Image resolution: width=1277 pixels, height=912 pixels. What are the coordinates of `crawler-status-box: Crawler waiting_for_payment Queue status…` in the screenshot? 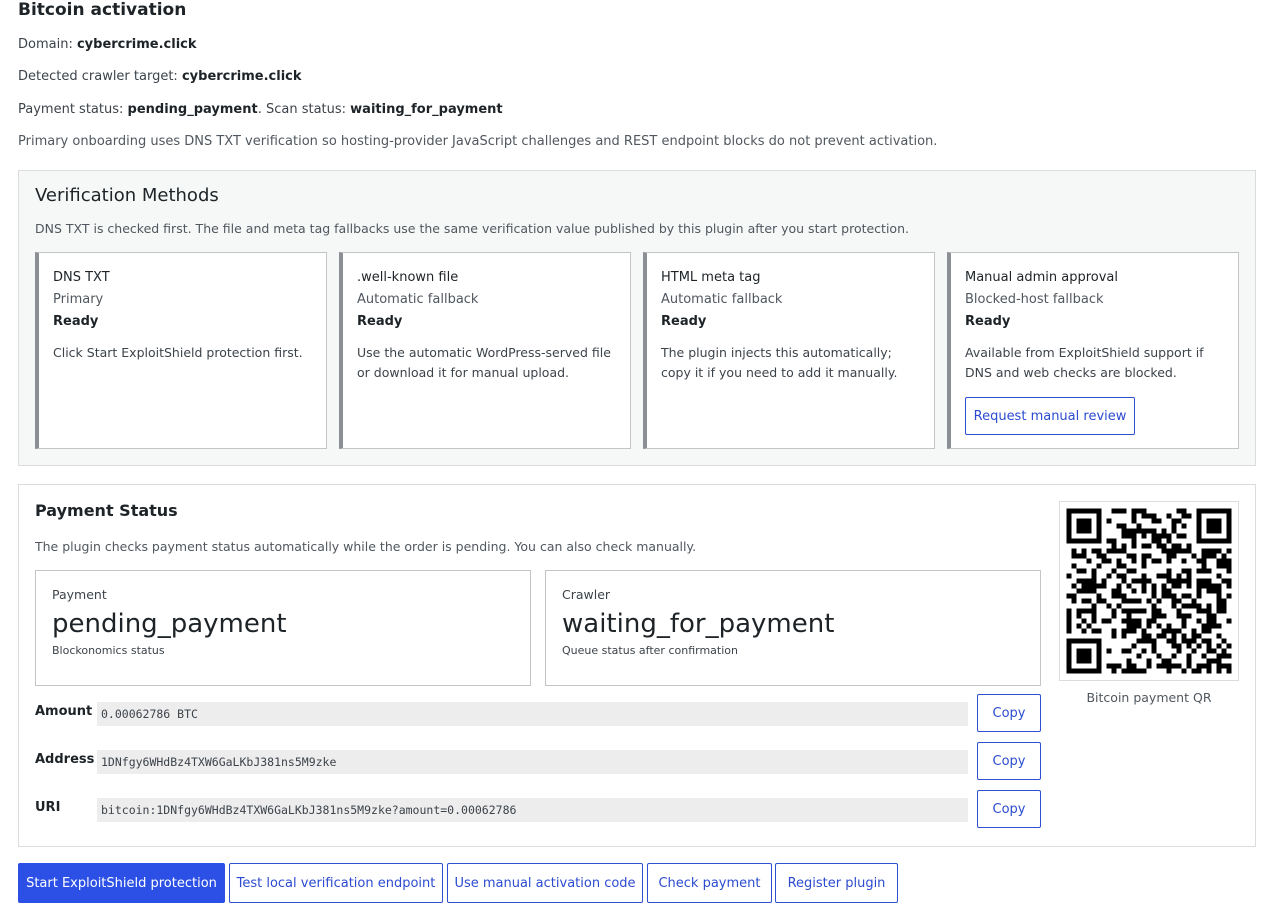 It's located at (793, 628).